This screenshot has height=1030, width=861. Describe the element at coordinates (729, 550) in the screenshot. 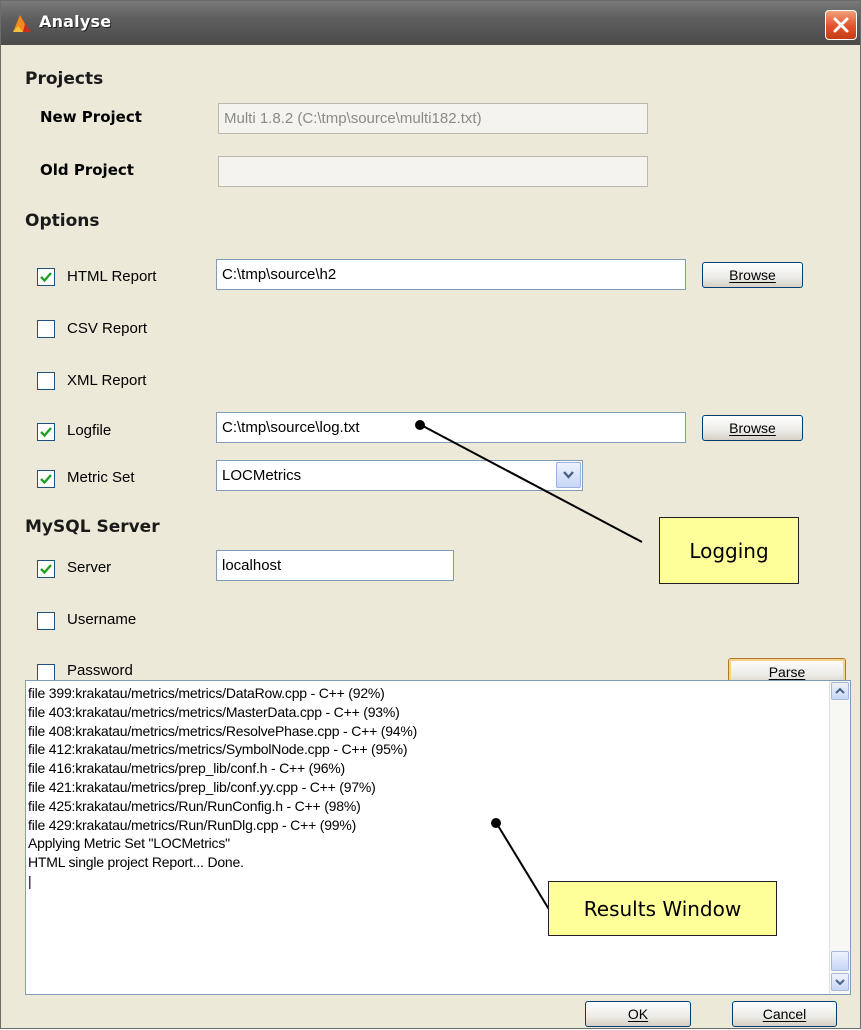

I see `logging-callout: Logging` at that location.